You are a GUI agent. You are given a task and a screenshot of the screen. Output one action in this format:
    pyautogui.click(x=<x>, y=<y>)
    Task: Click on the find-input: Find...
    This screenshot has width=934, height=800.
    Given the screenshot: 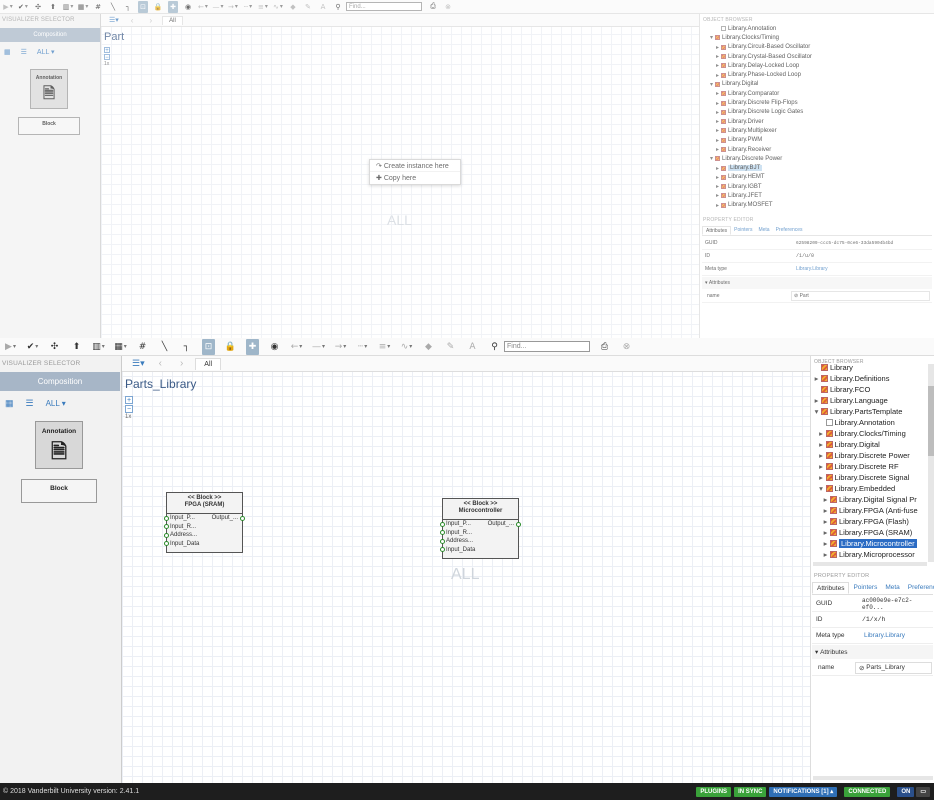 What is the action you would take?
    pyautogui.click(x=547, y=346)
    